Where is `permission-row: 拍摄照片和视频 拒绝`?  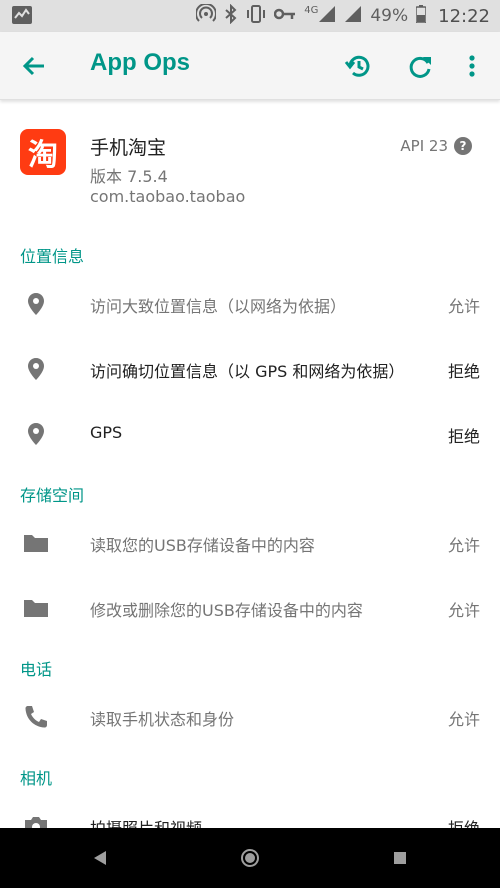
permission-row: 拍摄照片和视频 拒绝 is located at coordinates (250, 811).